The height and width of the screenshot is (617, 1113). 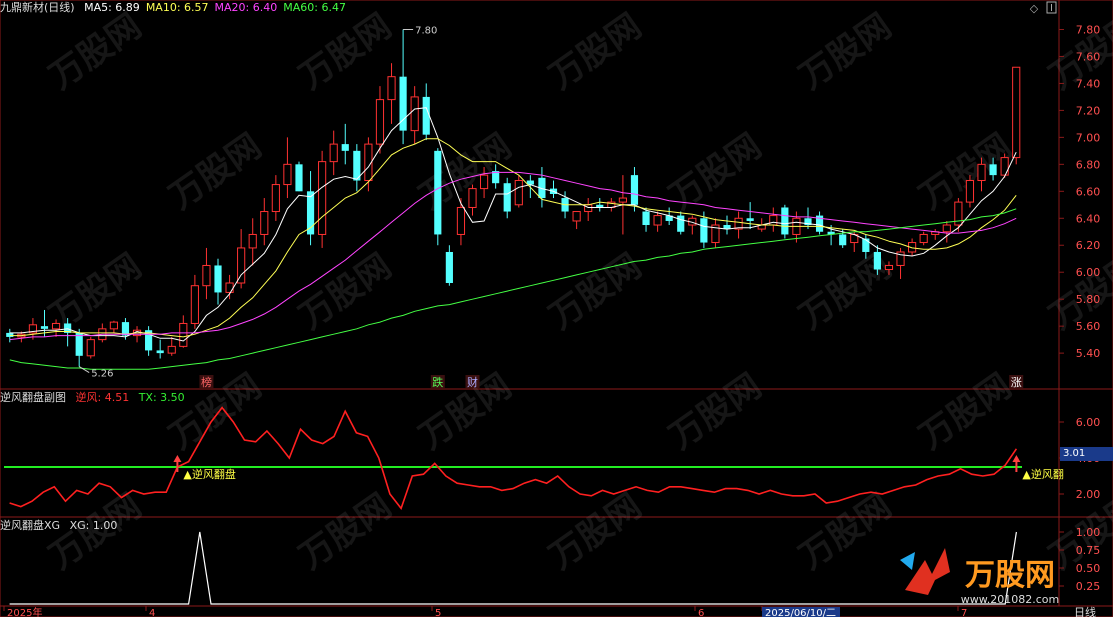 I want to click on ma-legend-item: MA20: 6.40, so click(x=246, y=7).